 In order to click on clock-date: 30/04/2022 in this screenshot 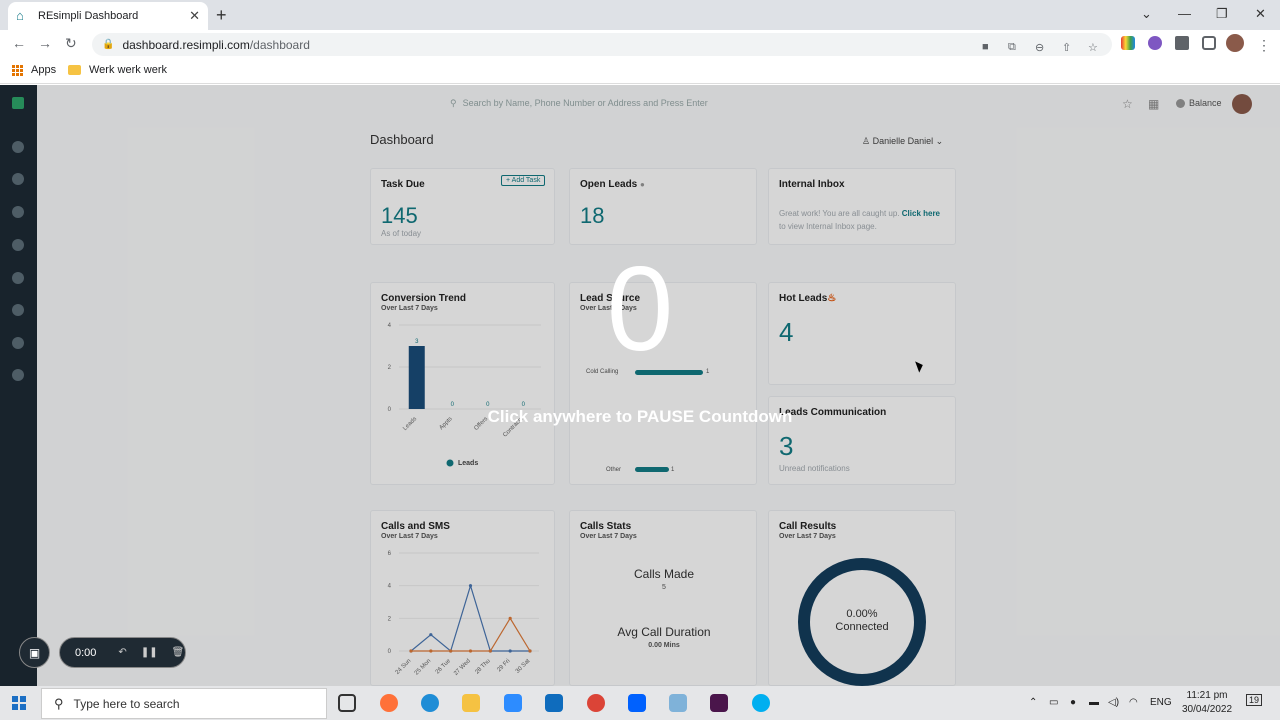, I will do `click(1207, 709)`.